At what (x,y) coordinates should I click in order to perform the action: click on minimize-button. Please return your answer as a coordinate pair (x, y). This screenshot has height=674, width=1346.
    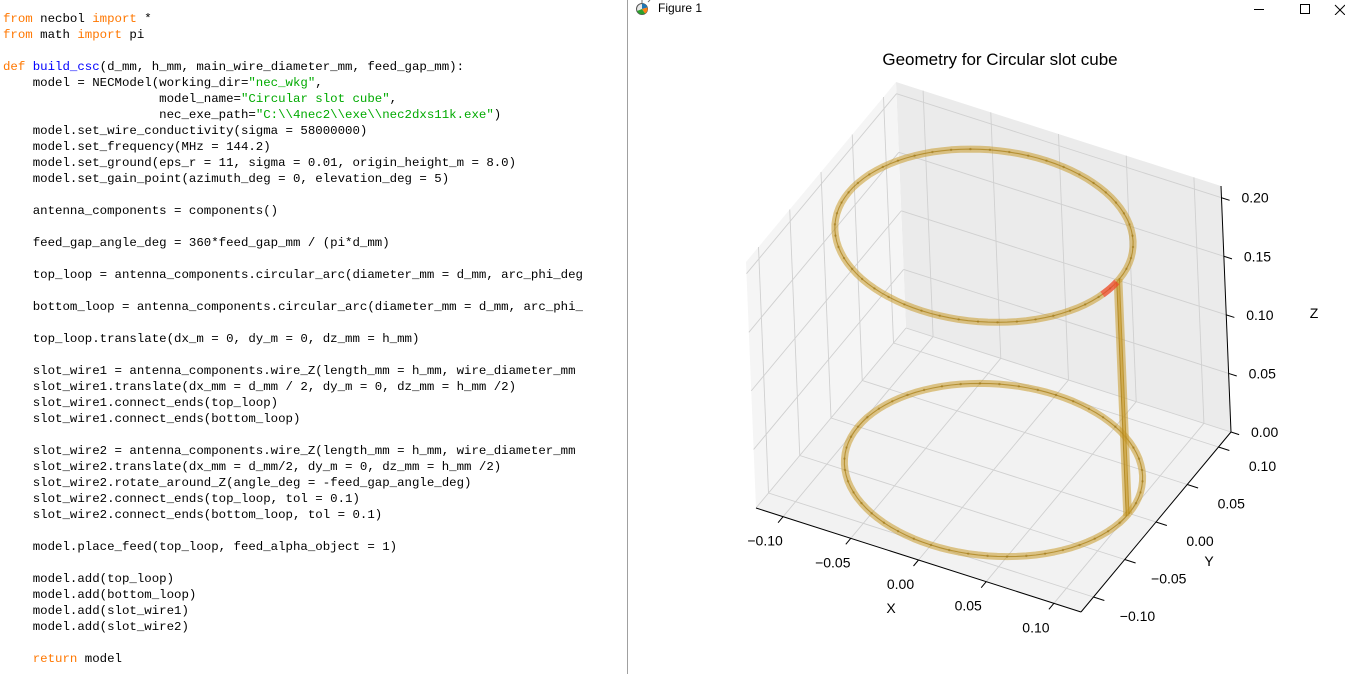
    Looking at the image, I should click on (1259, 8).